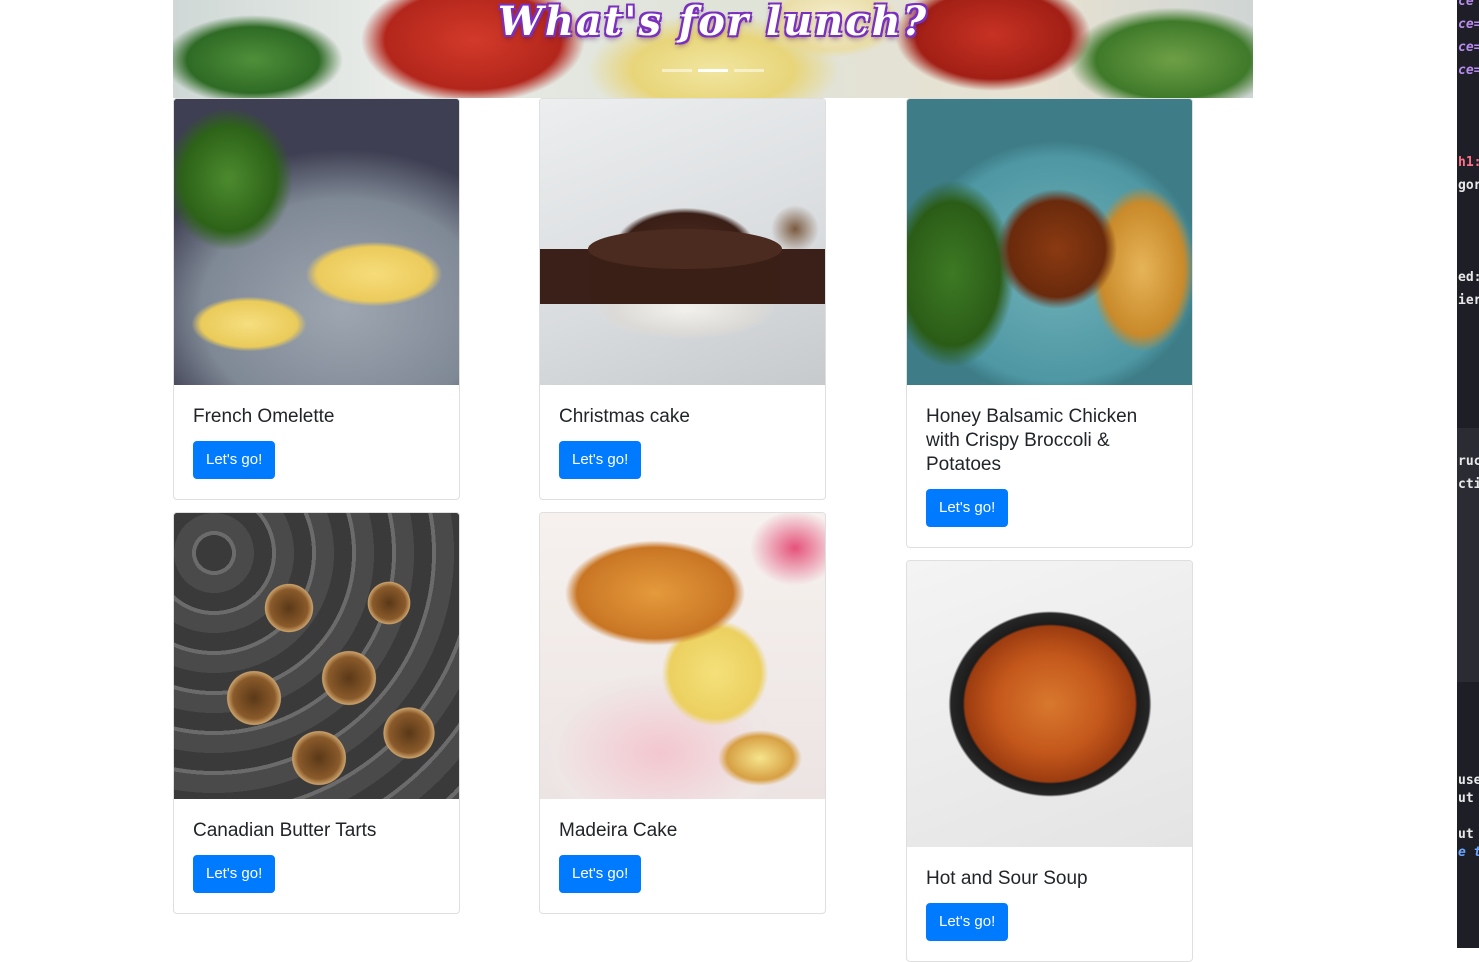 Image resolution: width=1479 pixels, height=962 pixels. Describe the element at coordinates (624, 416) in the screenshot. I see `recipe-title: Christmas cake` at that location.